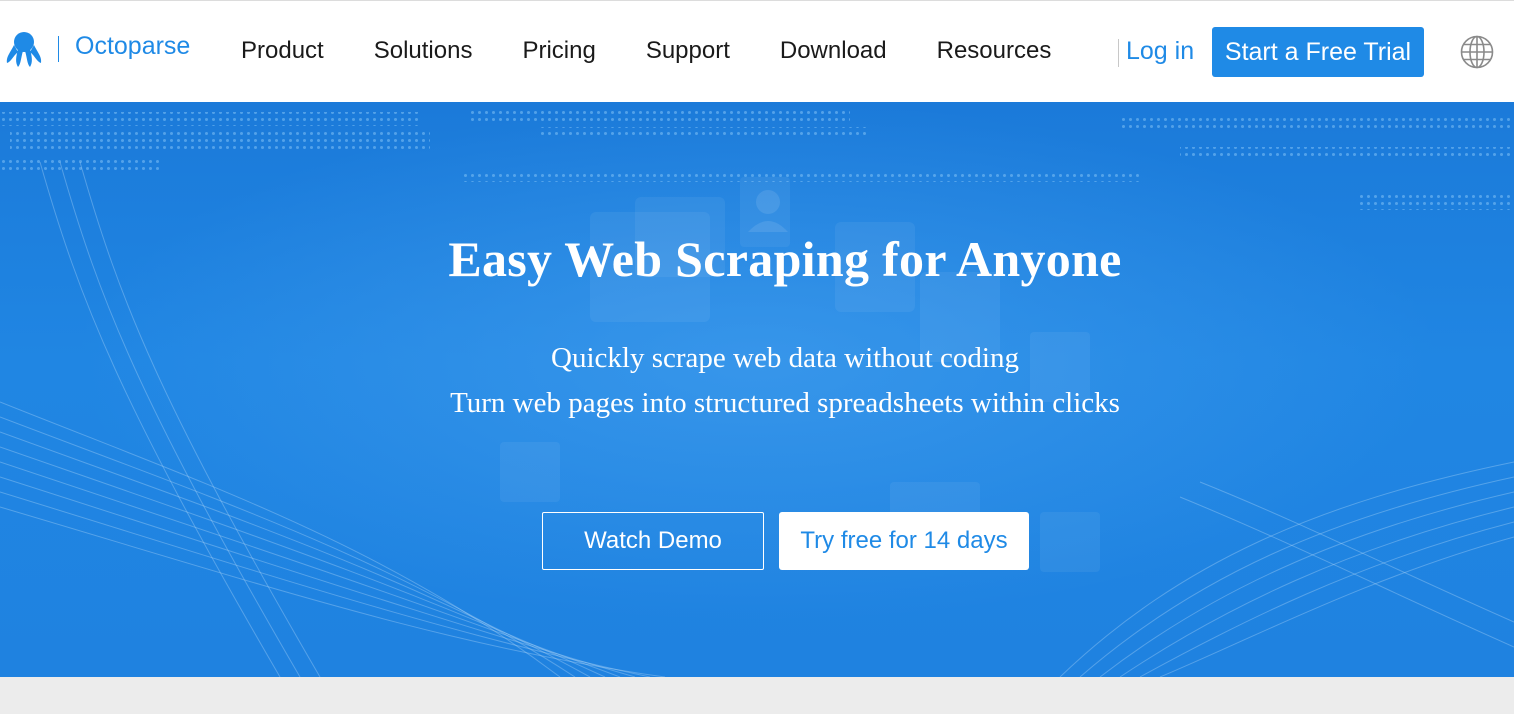 Image resolution: width=1514 pixels, height=714 pixels. I want to click on hero-subtitle-line1: Quickly scrape web data without coding, so click(785, 358).